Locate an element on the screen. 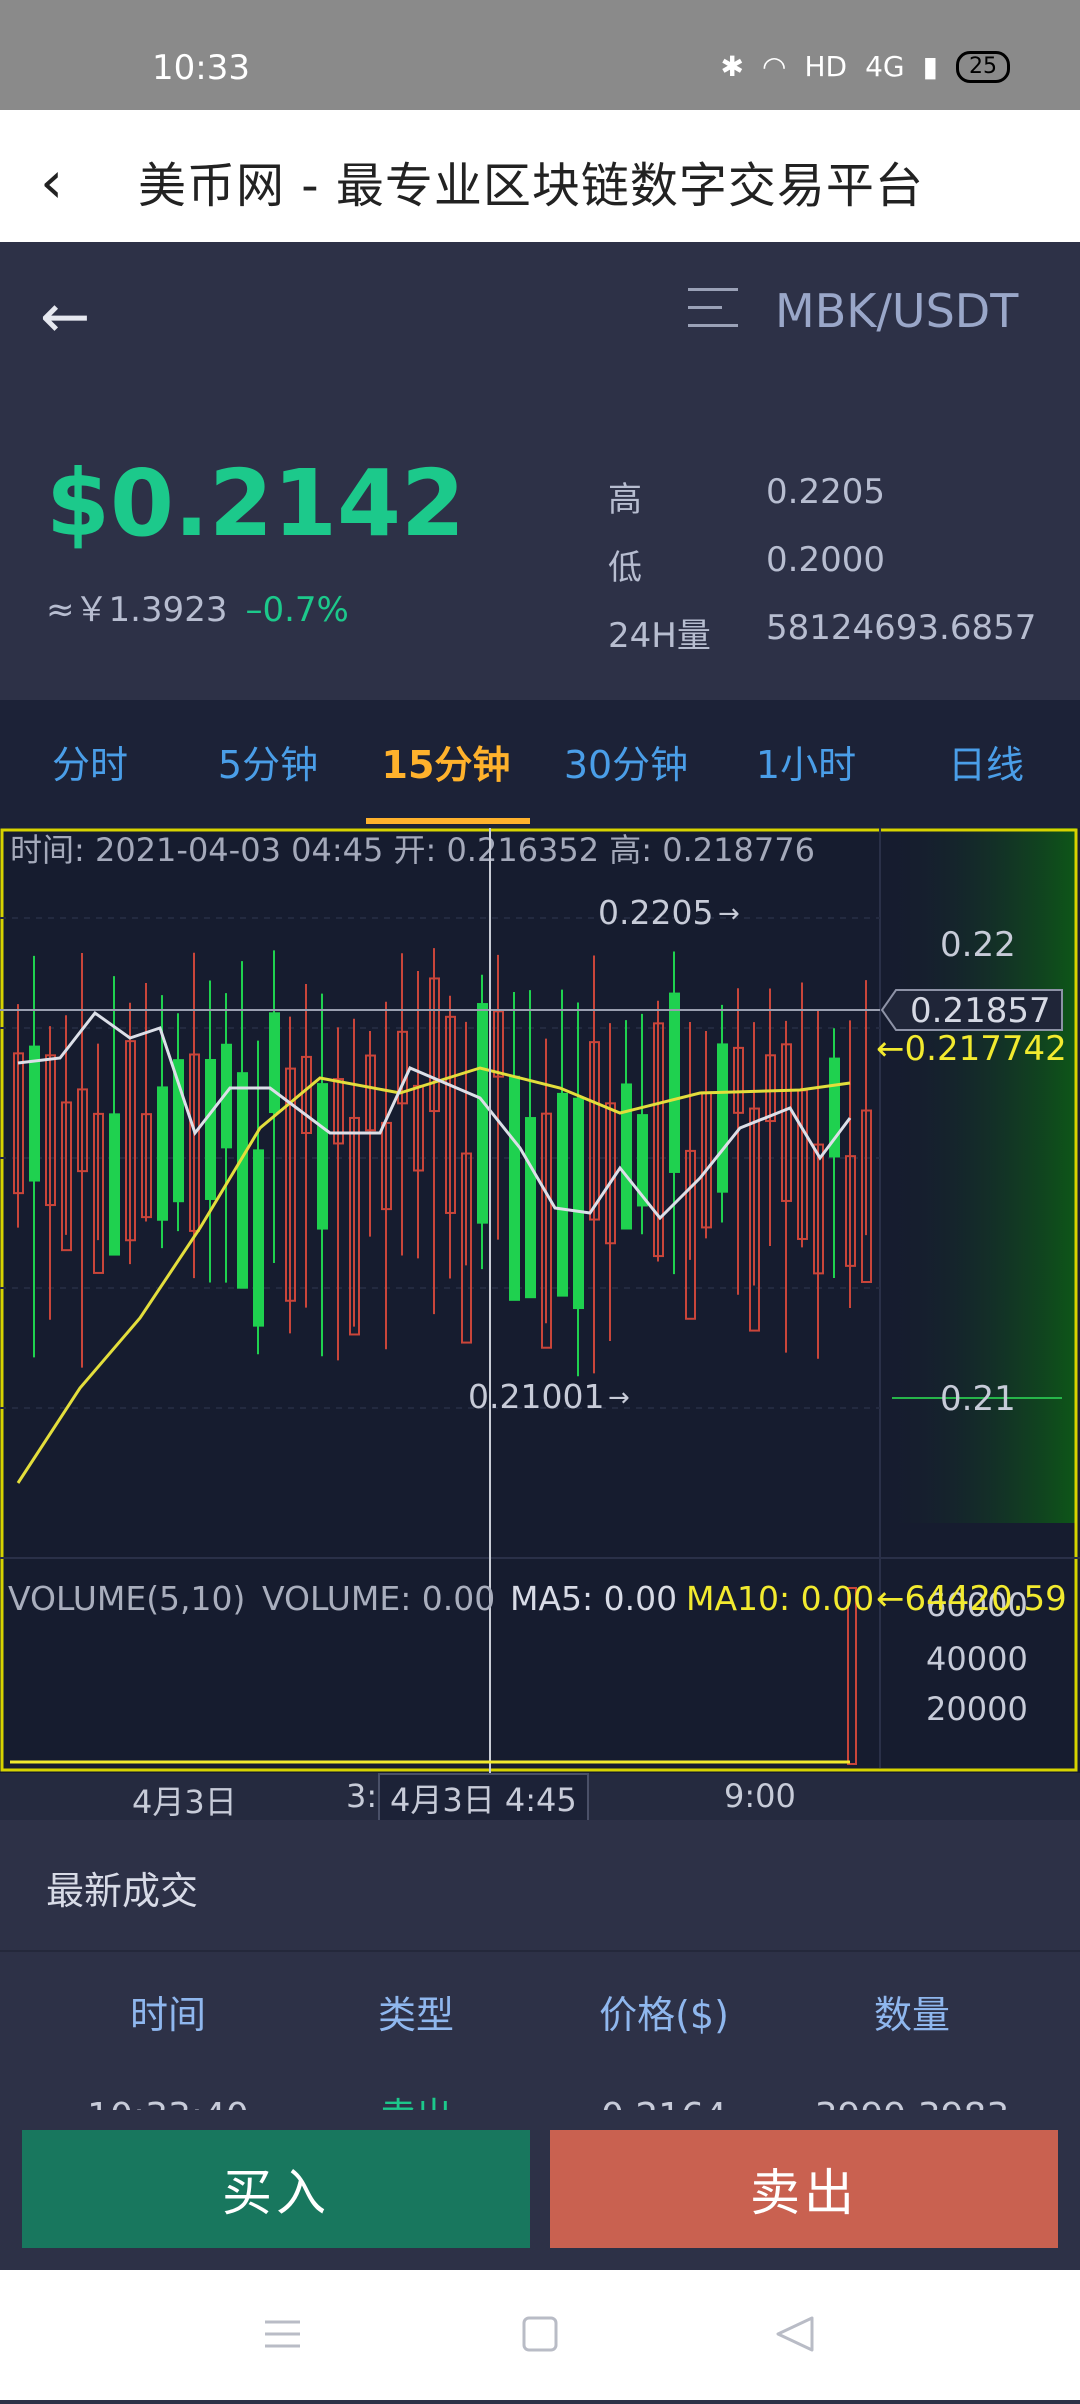 This screenshot has width=1080, height=2404. signal-icon: ▮ is located at coordinates (930, 66).